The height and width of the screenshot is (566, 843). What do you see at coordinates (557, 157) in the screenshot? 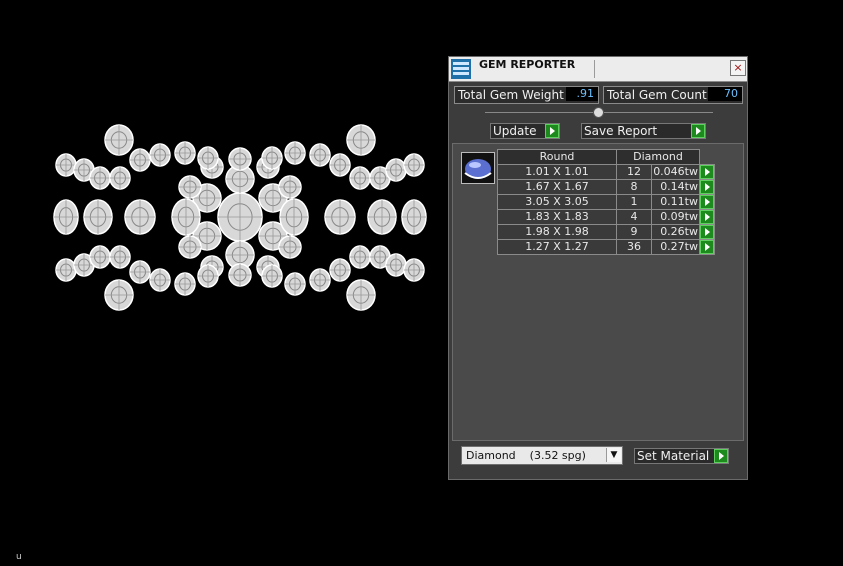
I see `header-round: Round` at bounding box center [557, 157].